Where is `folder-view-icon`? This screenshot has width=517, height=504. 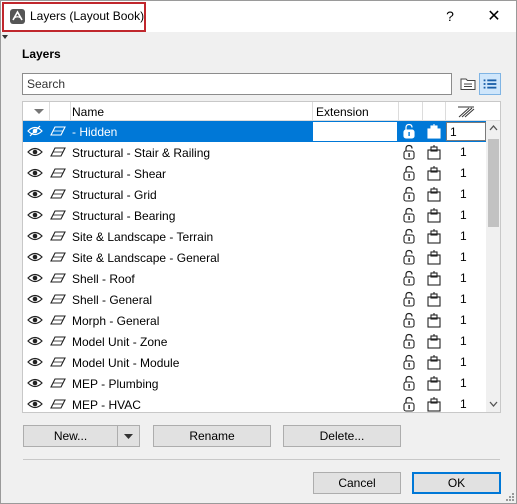
folder-view-icon is located at coordinates (468, 84).